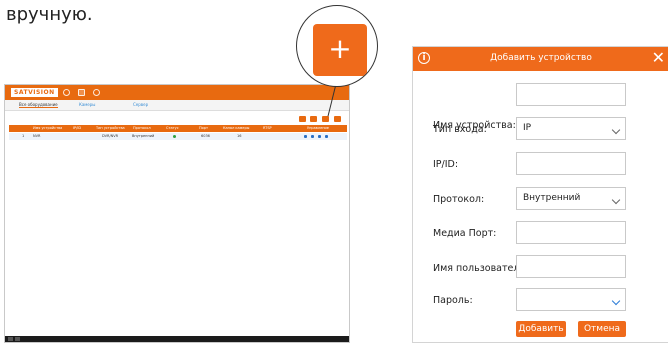 The width and height of the screenshot is (668, 343). Describe the element at coordinates (571, 163) in the screenshot. I see `ip-id-input` at that location.